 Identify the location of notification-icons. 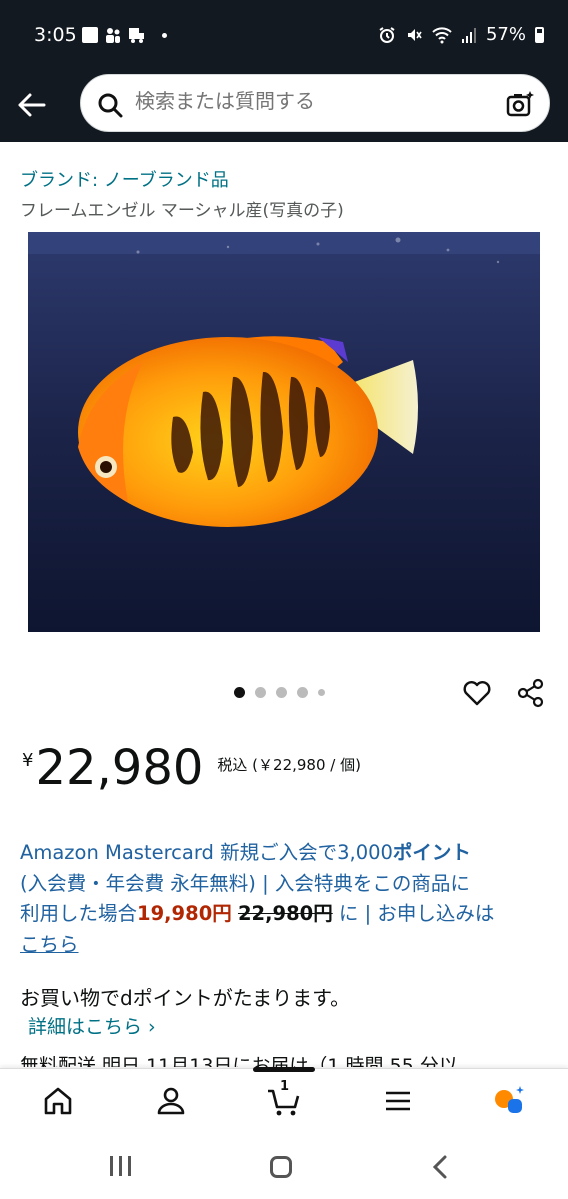
(124, 35).